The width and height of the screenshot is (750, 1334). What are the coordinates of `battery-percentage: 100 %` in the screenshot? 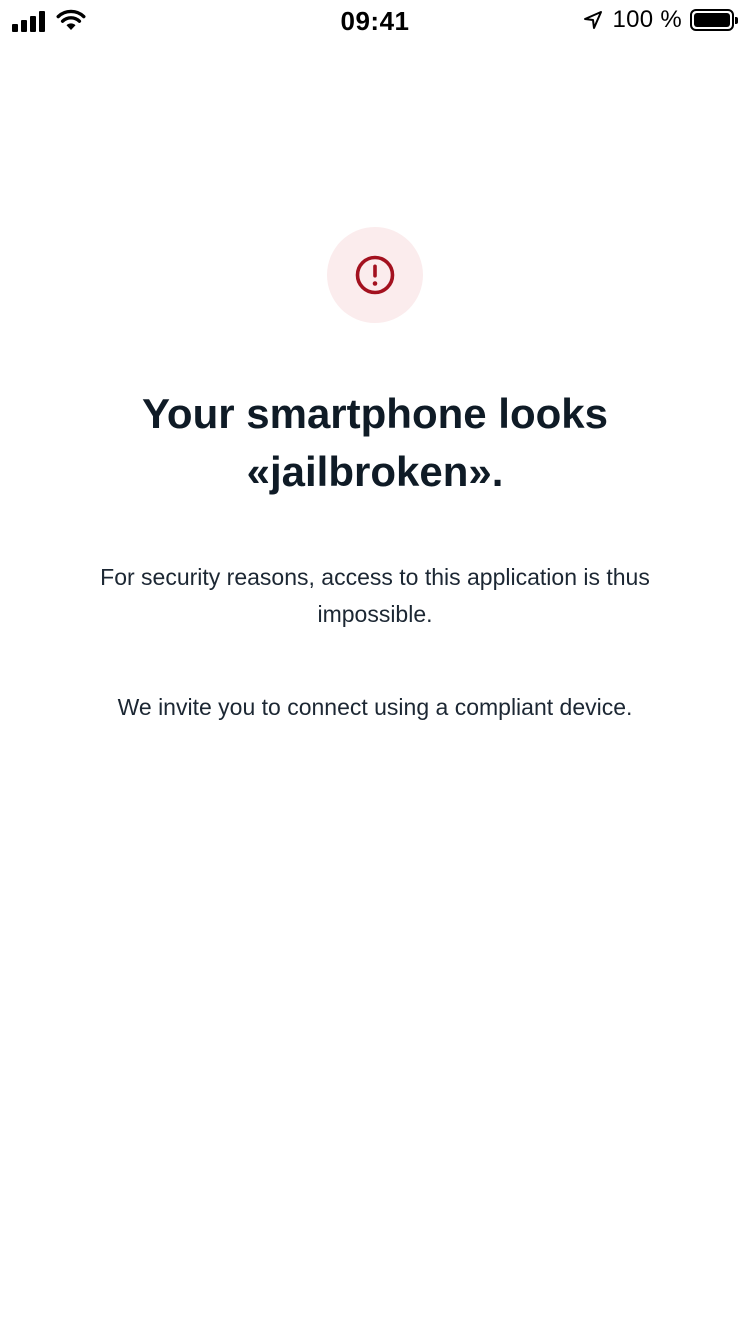 It's located at (647, 19).